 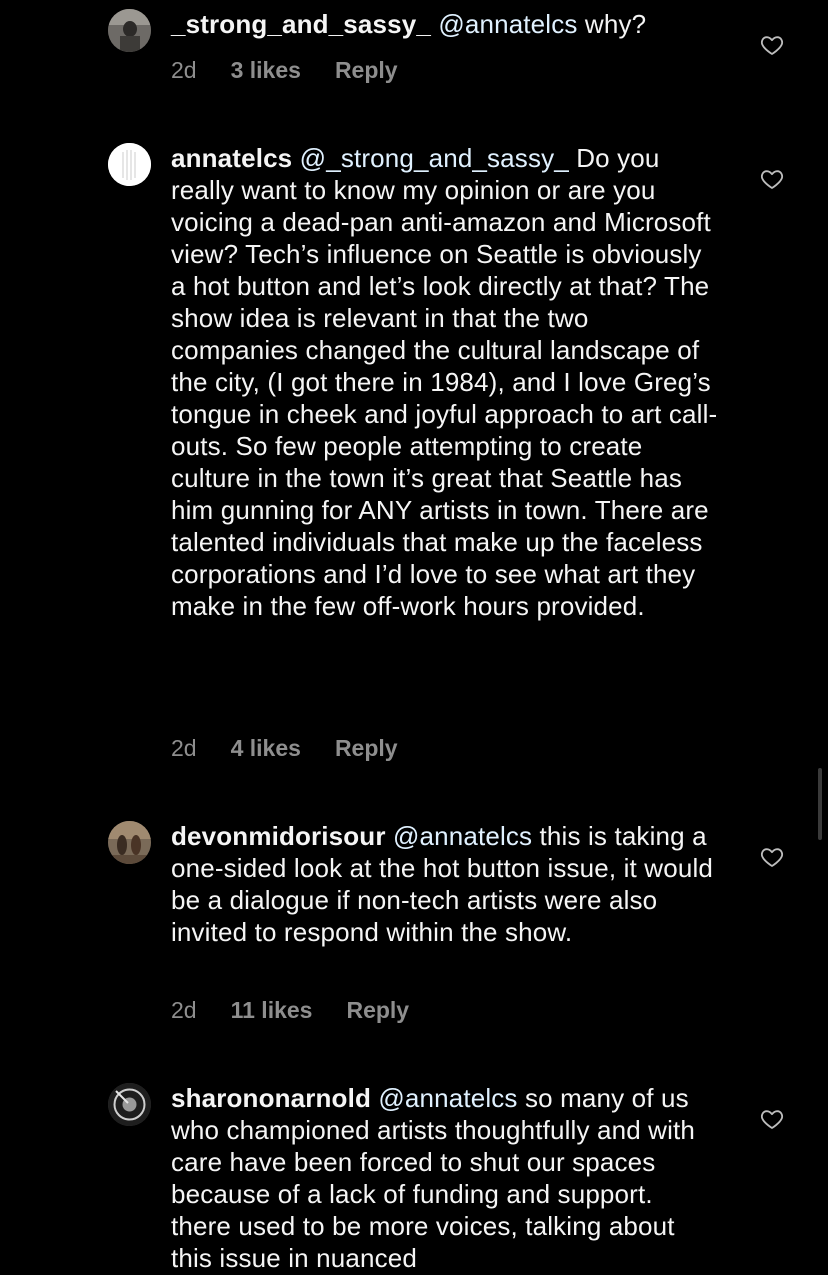 What do you see at coordinates (278, 836) in the screenshot?
I see `comment-username: devonmidorisour` at bounding box center [278, 836].